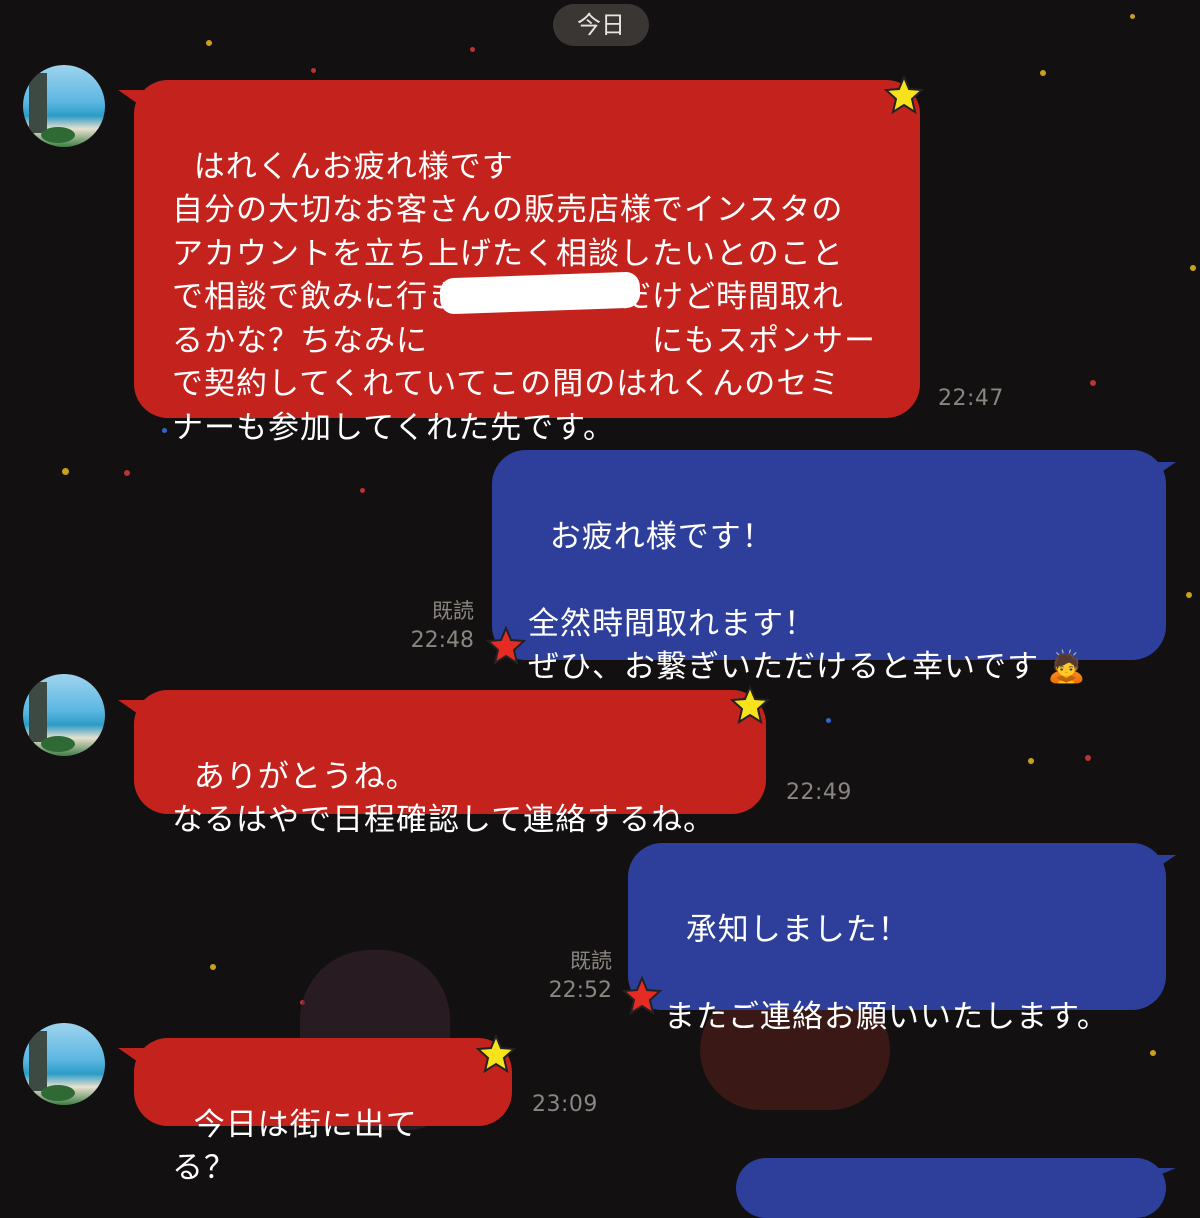 Image resolution: width=1200 pixels, height=1218 pixels. I want to click on read-receipt: 既読 22:48, so click(432, 626).